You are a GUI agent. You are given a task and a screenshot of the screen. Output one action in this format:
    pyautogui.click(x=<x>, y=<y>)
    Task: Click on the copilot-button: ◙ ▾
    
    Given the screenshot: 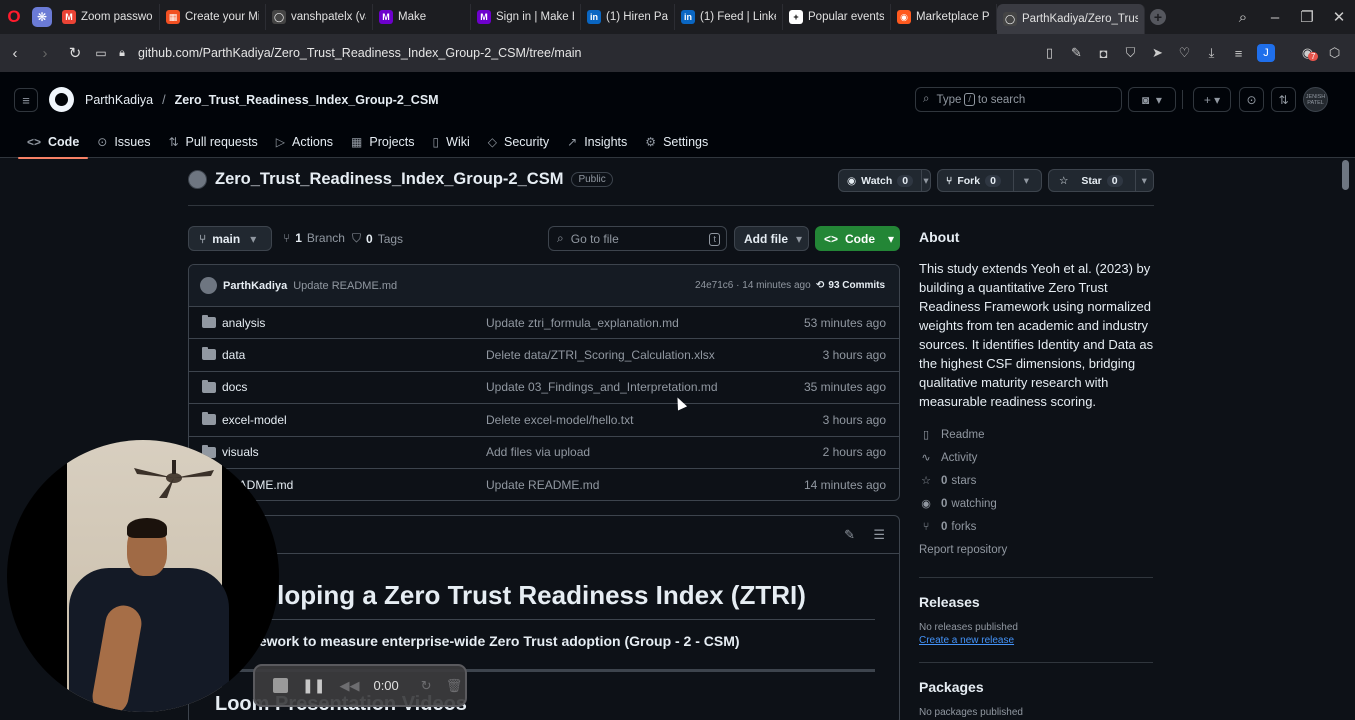 What is the action you would take?
    pyautogui.click(x=1152, y=99)
    